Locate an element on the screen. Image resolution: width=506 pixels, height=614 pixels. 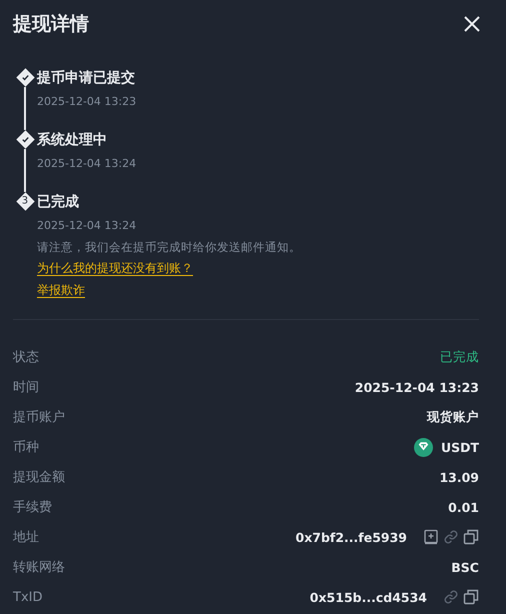
detail-value: 0.01 is located at coordinates (463, 507).